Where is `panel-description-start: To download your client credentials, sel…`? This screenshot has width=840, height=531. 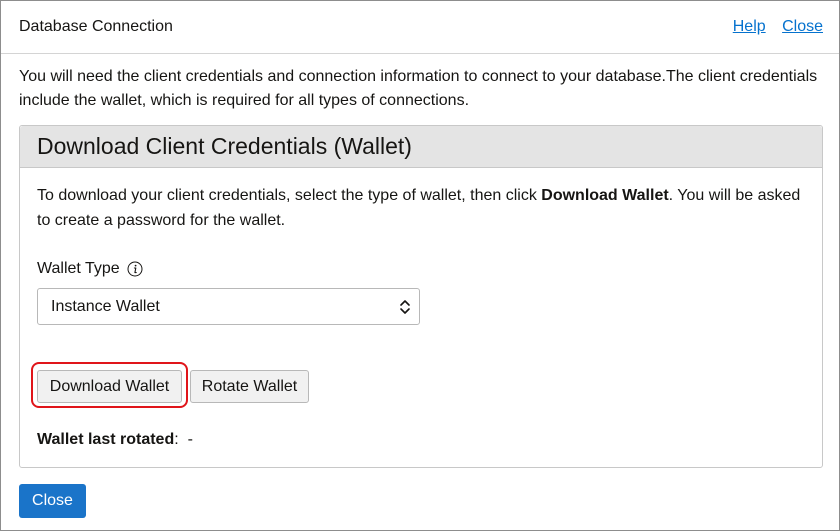 panel-description-start: To download your client credentials, sel… is located at coordinates (289, 195).